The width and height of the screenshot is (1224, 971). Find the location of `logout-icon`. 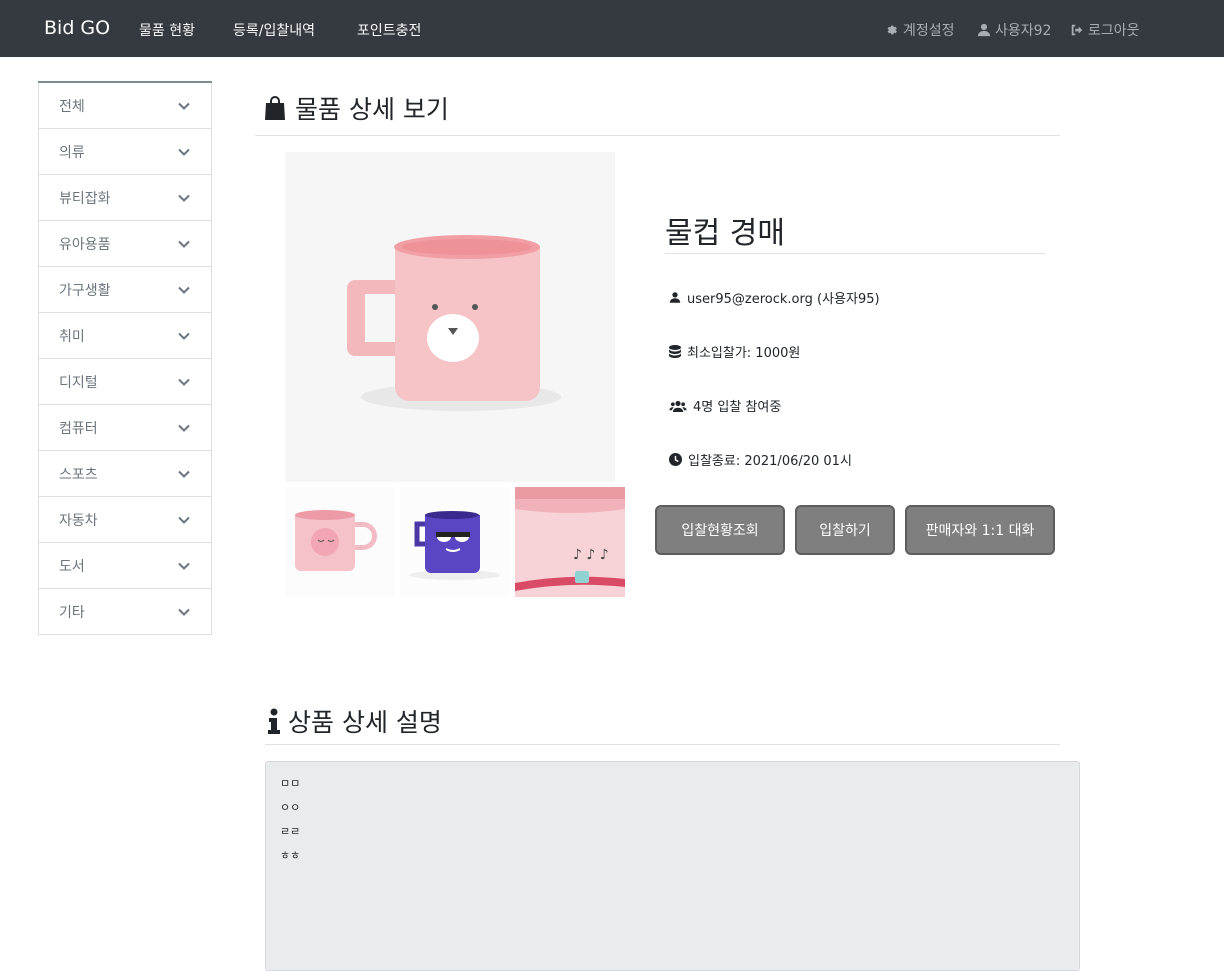

logout-icon is located at coordinates (1077, 30).